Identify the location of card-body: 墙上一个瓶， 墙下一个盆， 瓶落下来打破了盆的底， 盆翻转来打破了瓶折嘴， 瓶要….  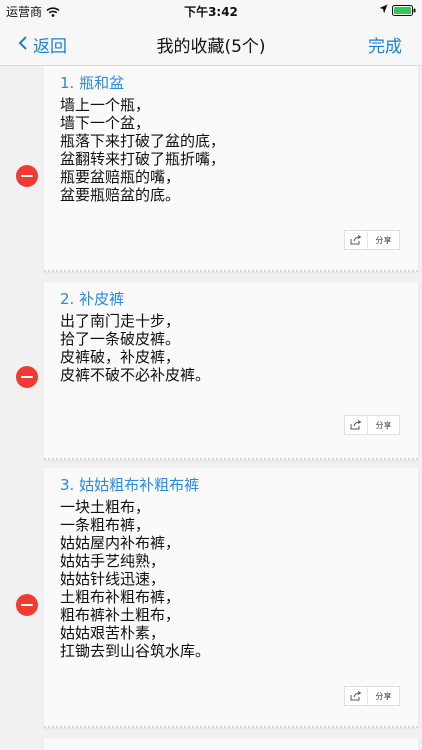
(143, 150).